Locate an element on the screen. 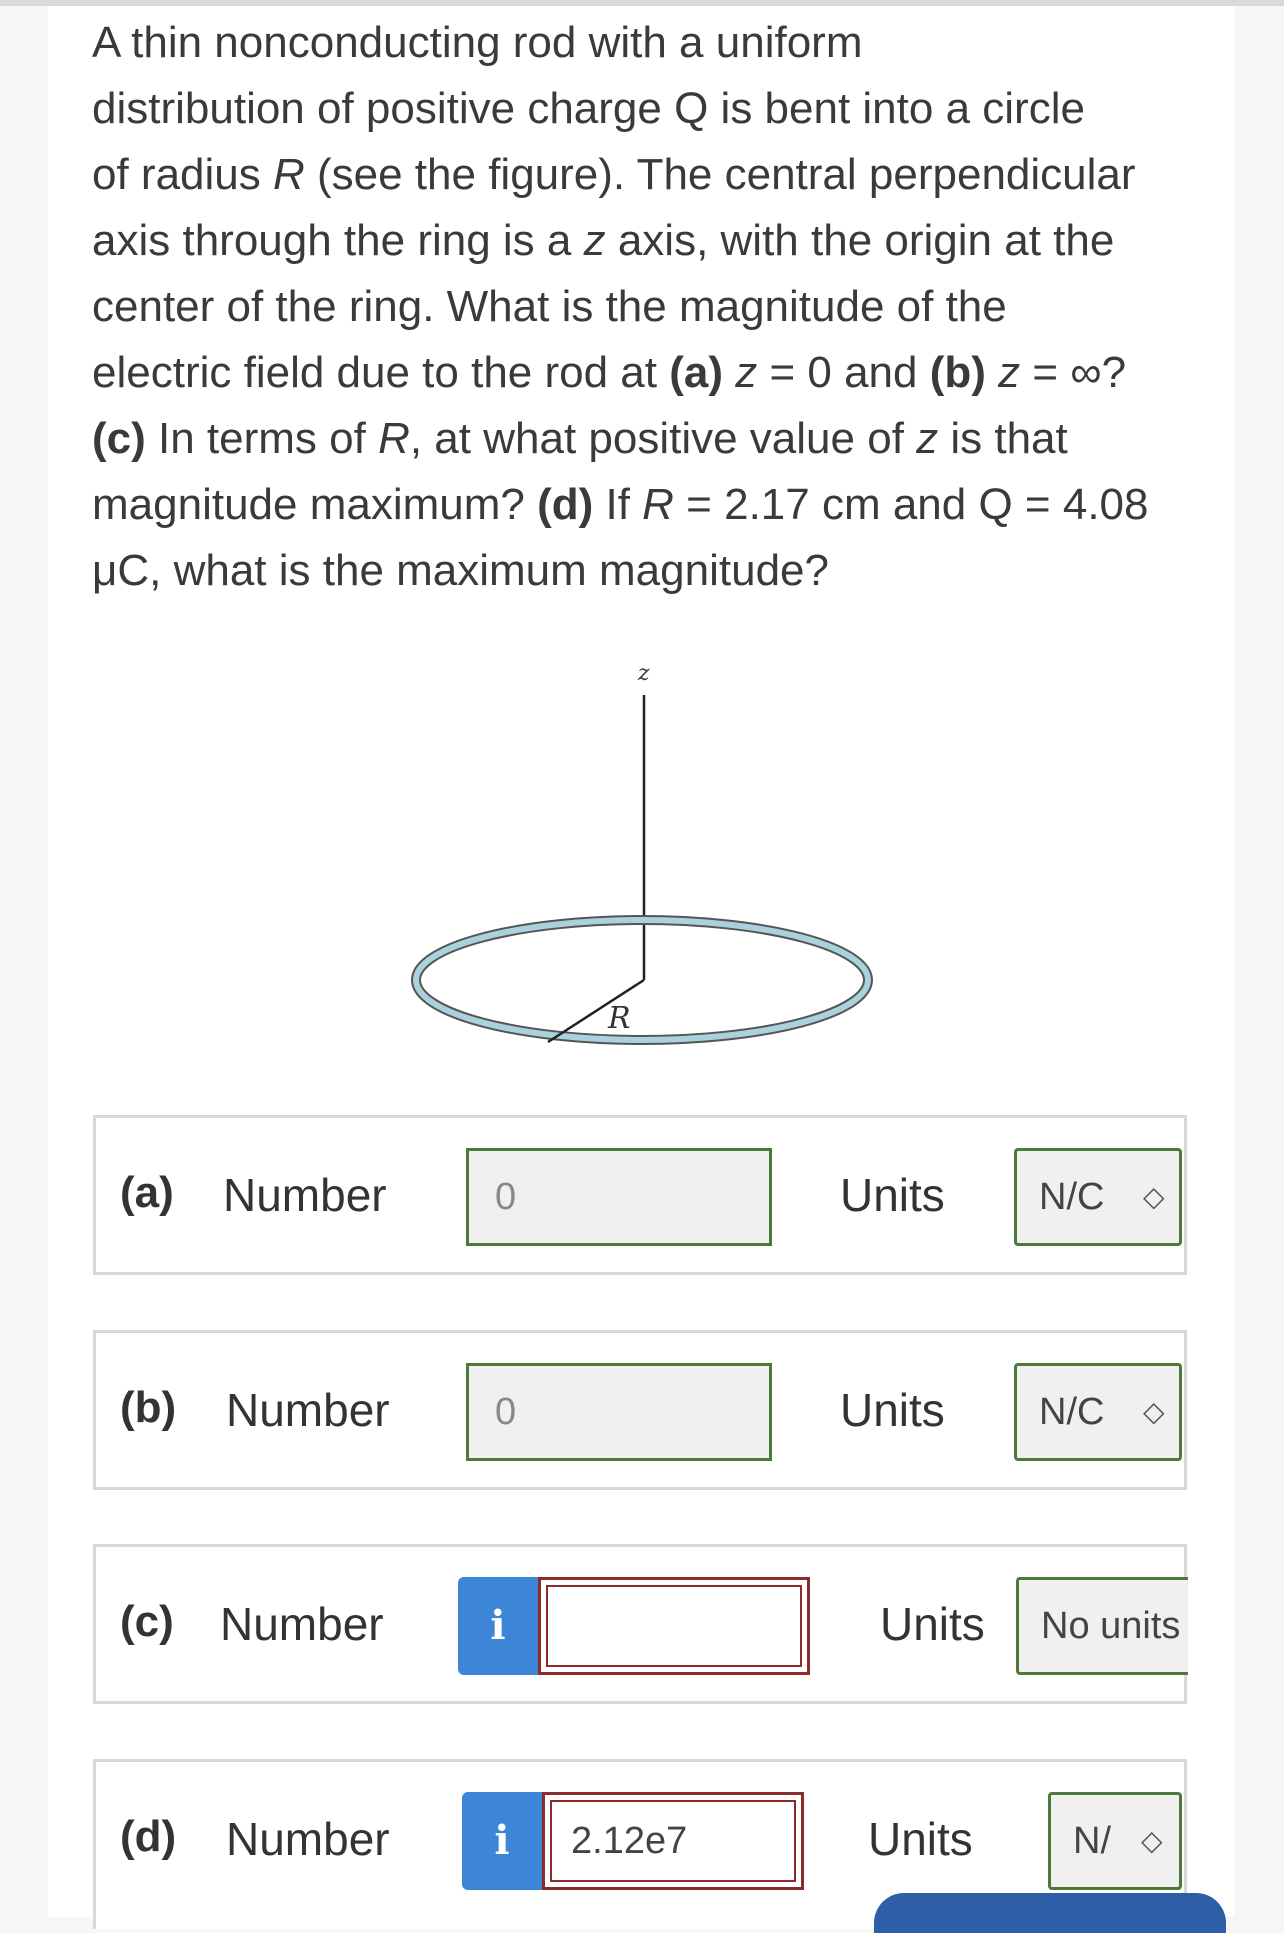 The height and width of the screenshot is (1933, 1284). z-axis-label: z is located at coordinates (643, 673).